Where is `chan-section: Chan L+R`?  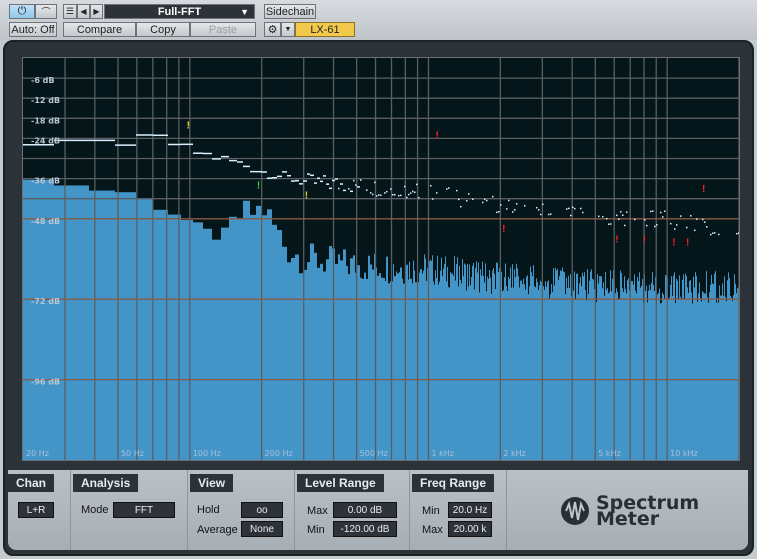
chan-section: Chan L+R is located at coordinates (39, 510).